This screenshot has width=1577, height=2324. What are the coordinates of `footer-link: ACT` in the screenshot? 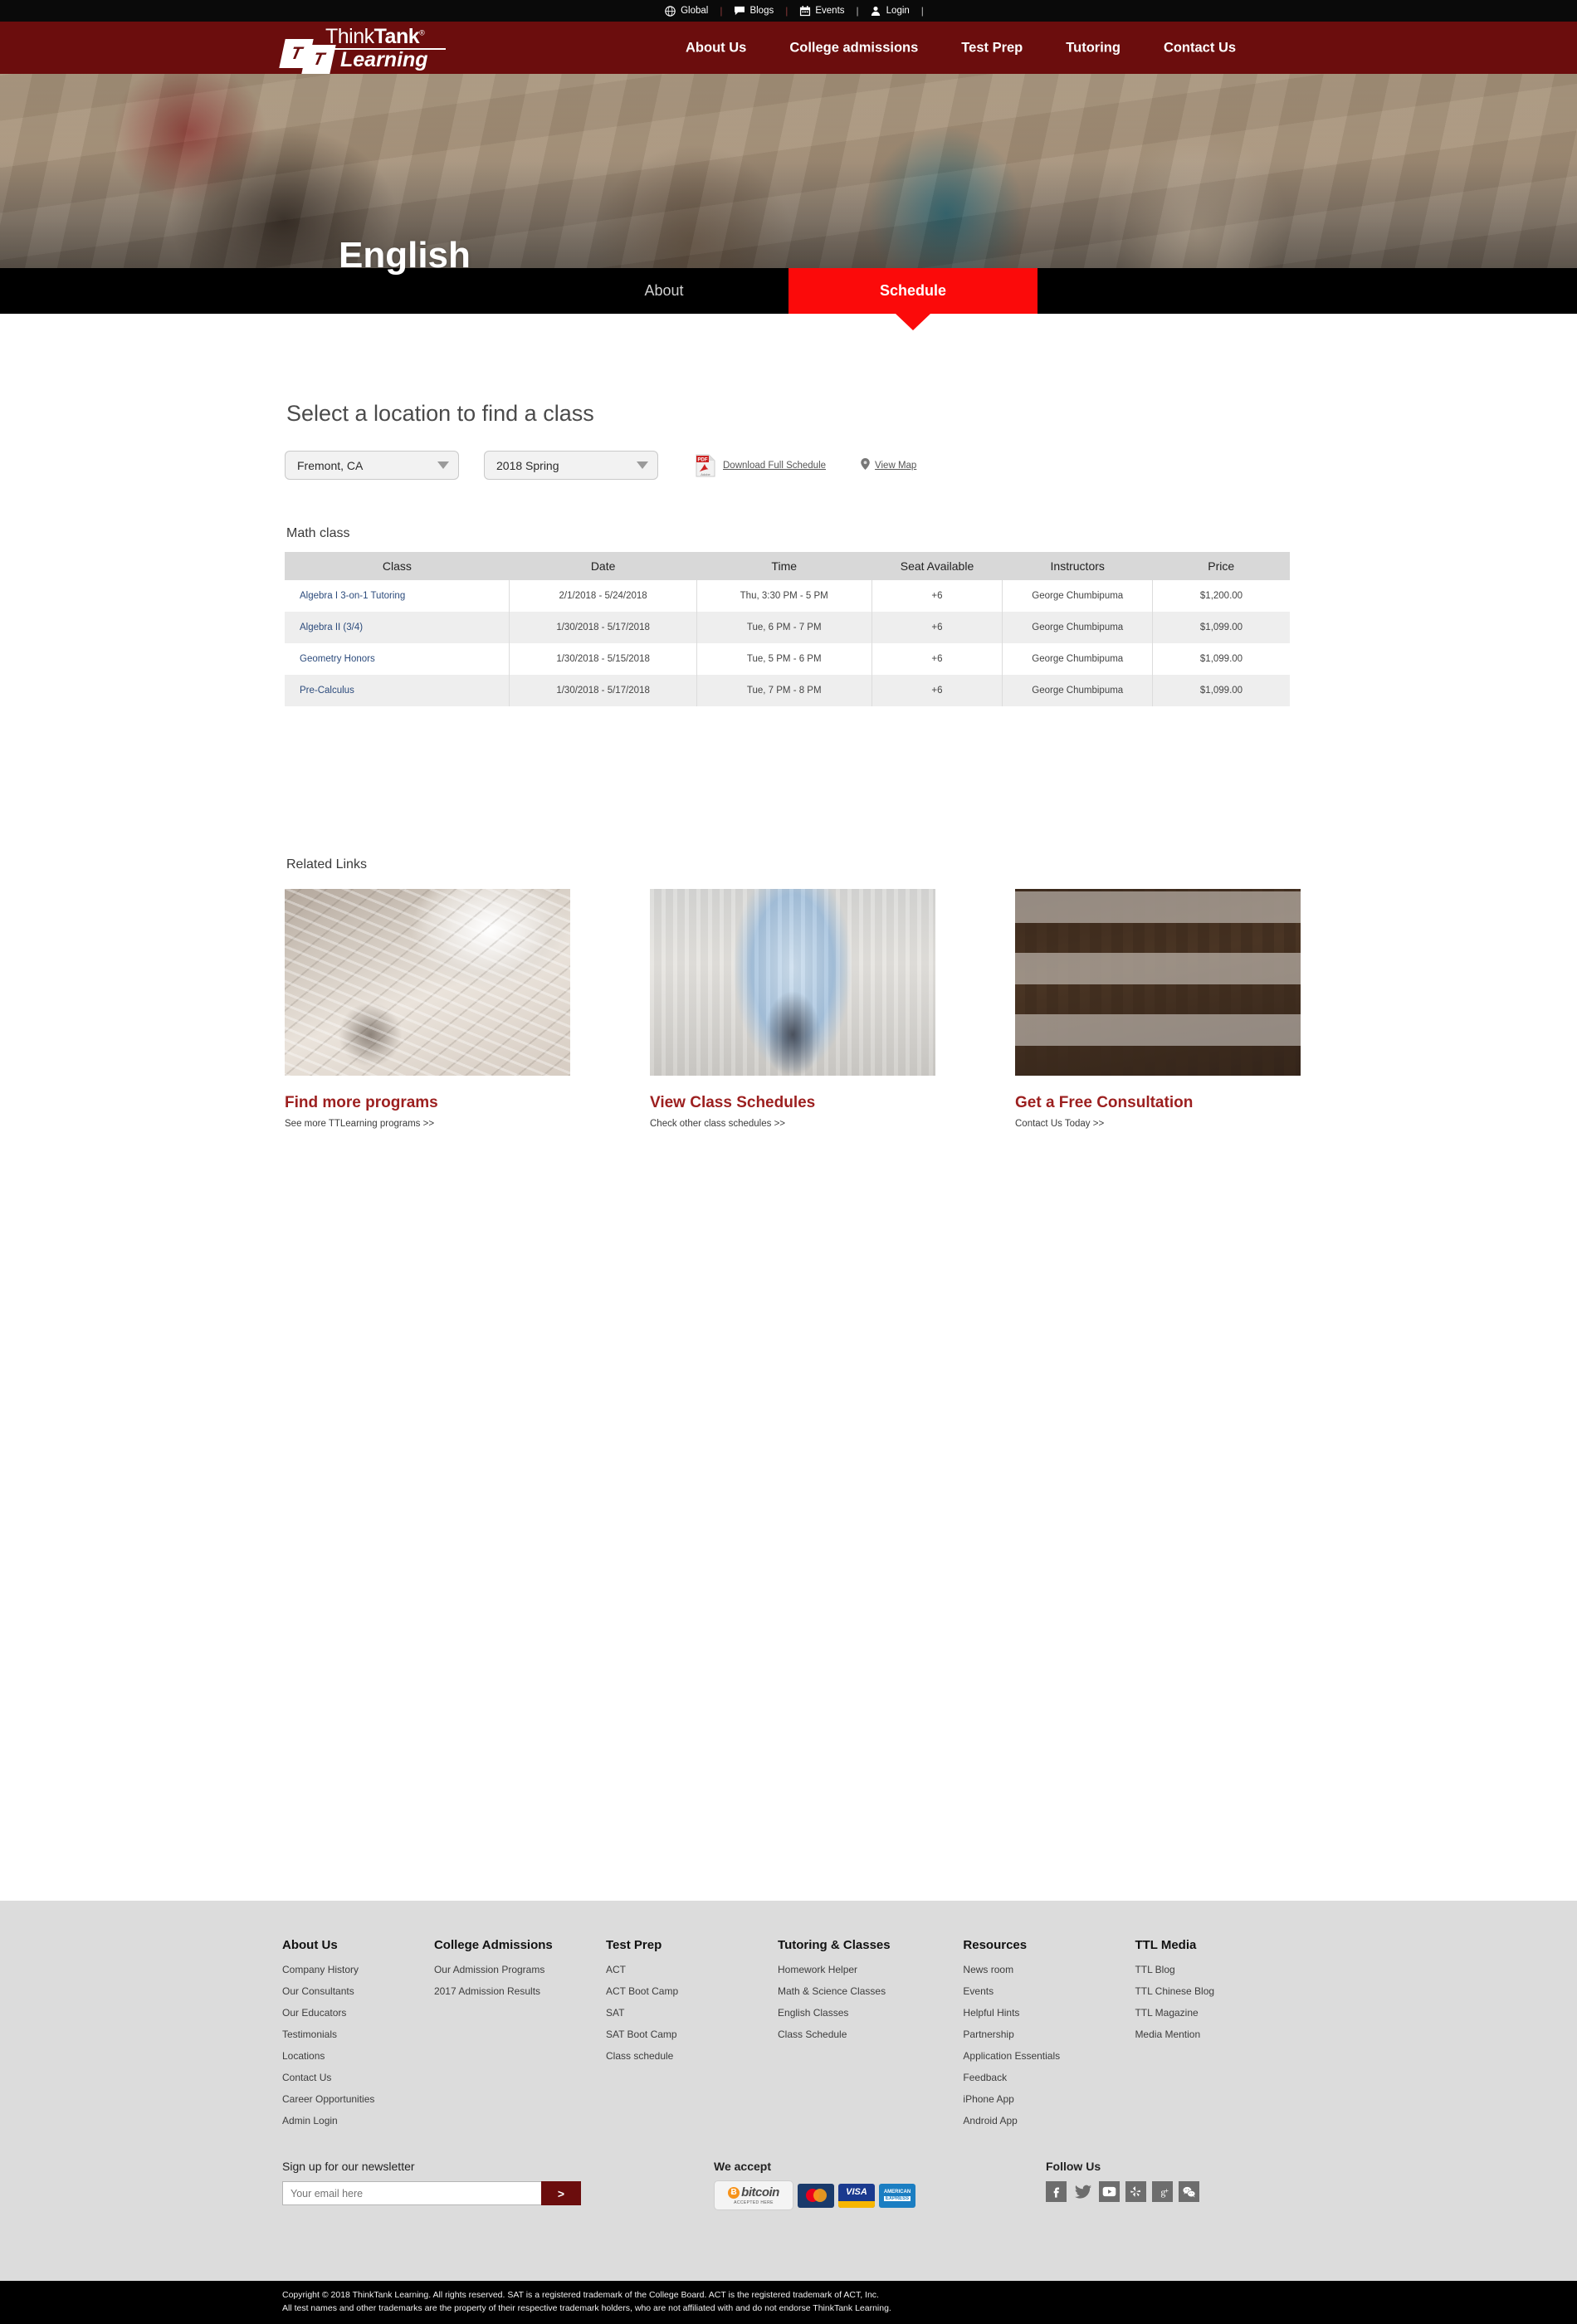 It's located at (692, 1970).